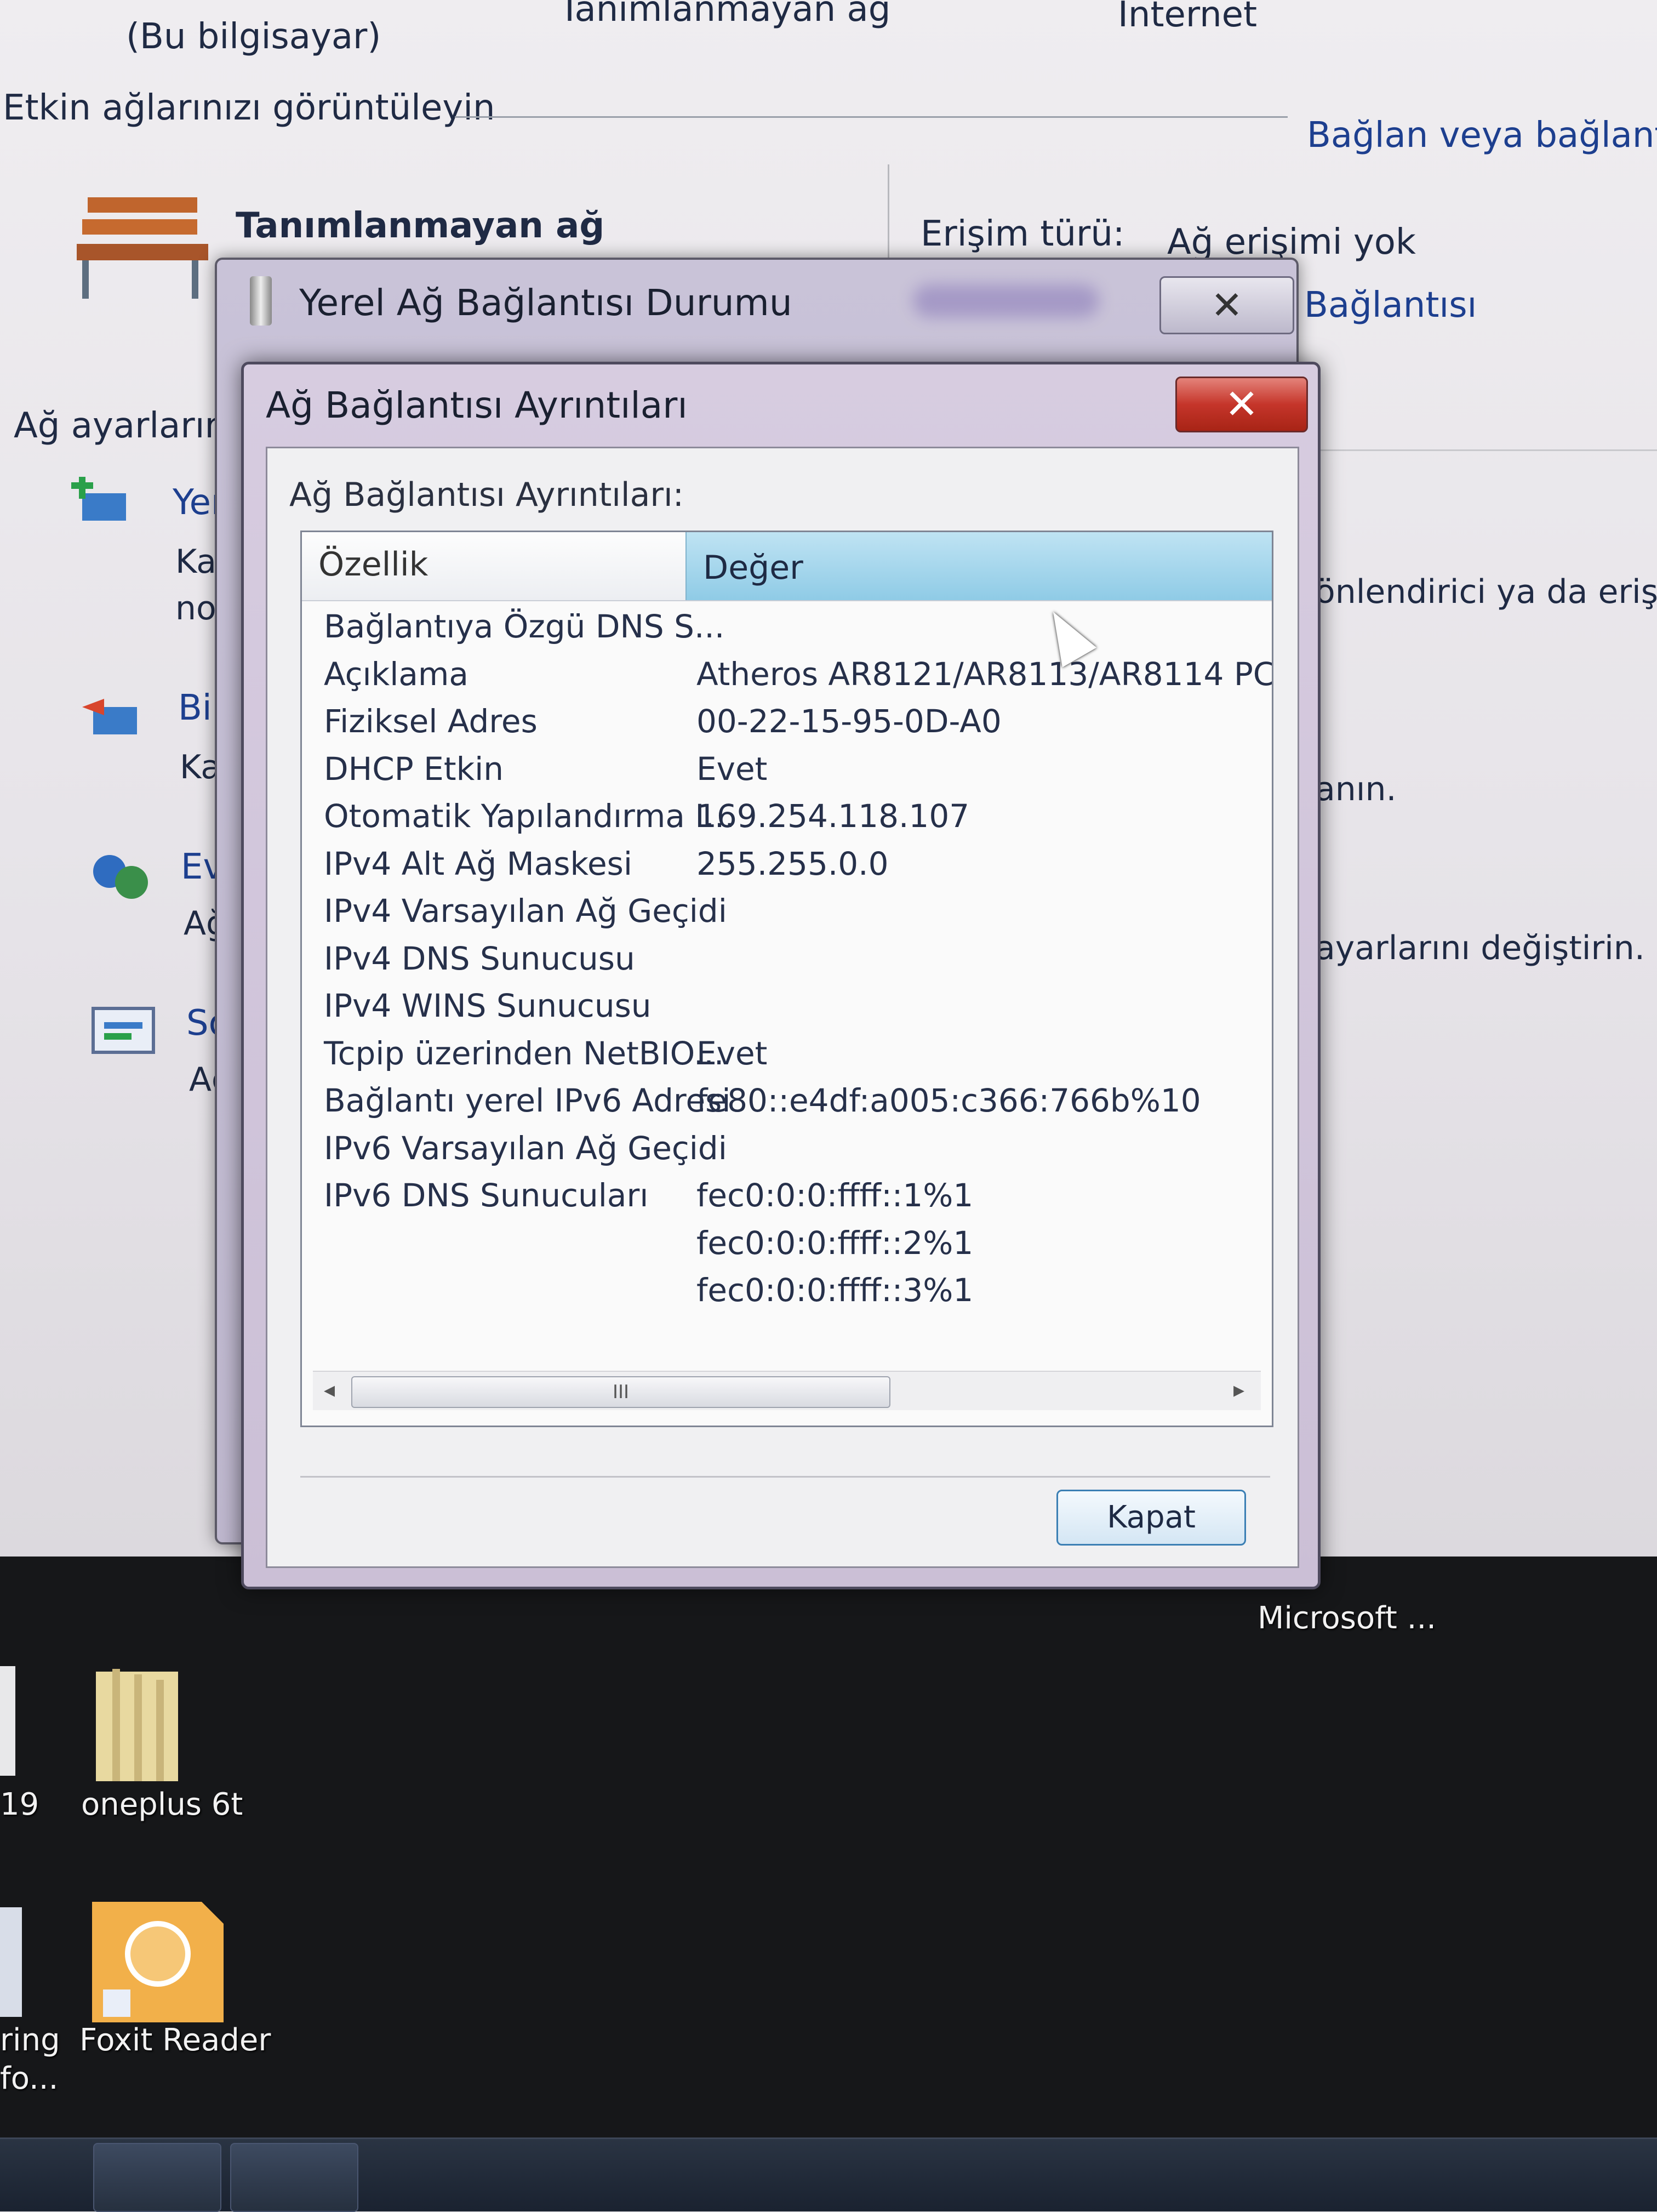 This screenshot has width=1657, height=2212. What do you see at coordinates (19, 1804) in the screenshot?
I see `partial-label-19: 19` at bounding box center [19, 1804].